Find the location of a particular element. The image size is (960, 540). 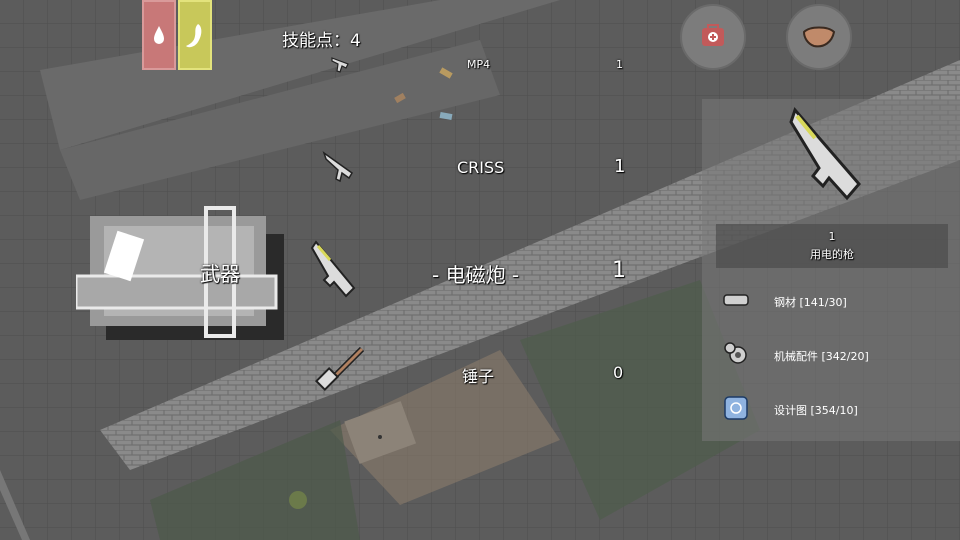

medkit-button is located at coordinates (713, 37).